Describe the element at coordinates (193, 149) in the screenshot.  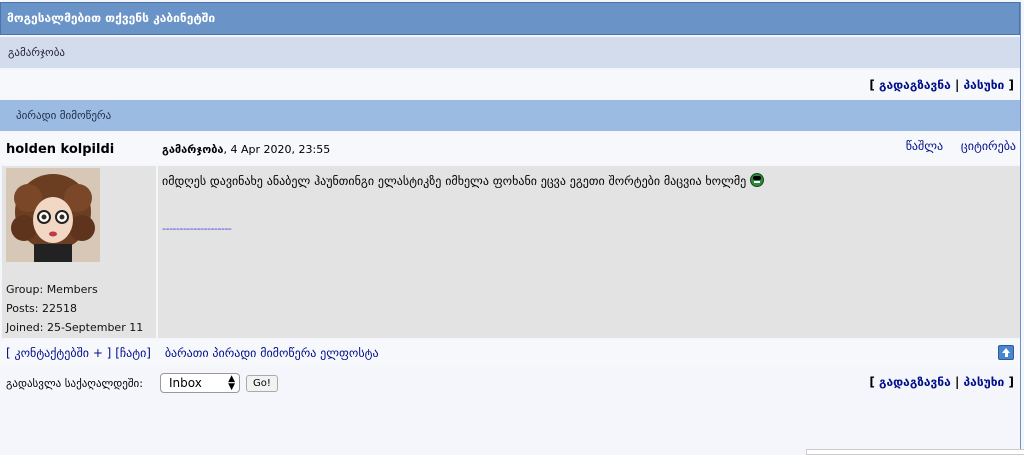
I see `post-subject: გამარჯობა` at that location.